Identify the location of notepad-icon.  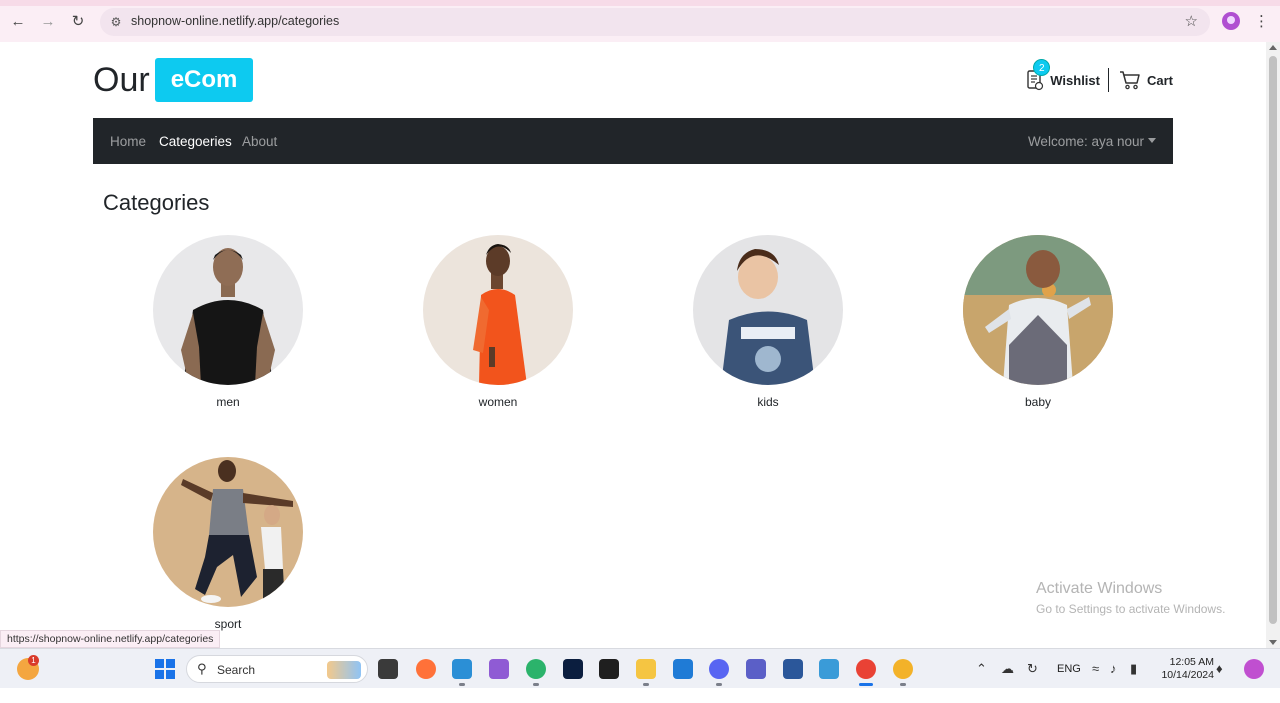
(829, 669).